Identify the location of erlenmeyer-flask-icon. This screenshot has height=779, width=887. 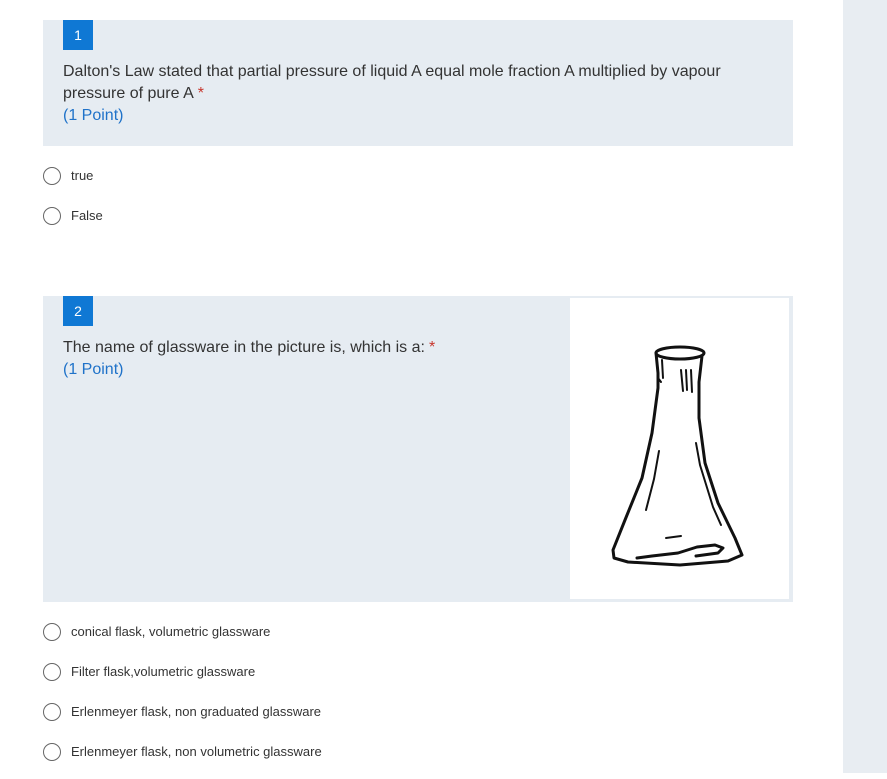
(677, 456).